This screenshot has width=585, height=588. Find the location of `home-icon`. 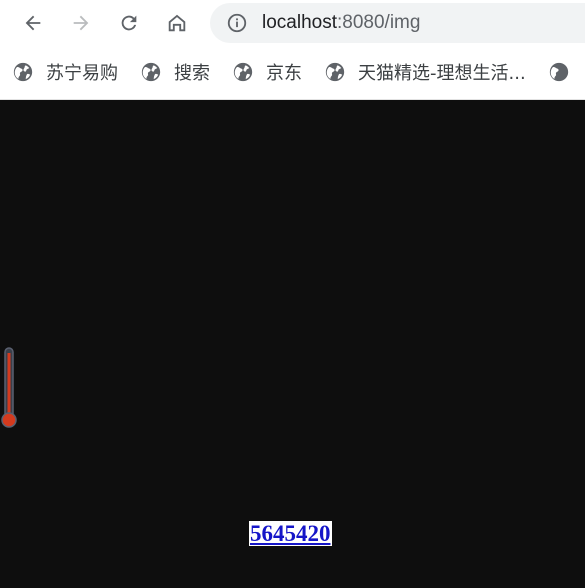

home-icon is located at coordinates (177, 23).